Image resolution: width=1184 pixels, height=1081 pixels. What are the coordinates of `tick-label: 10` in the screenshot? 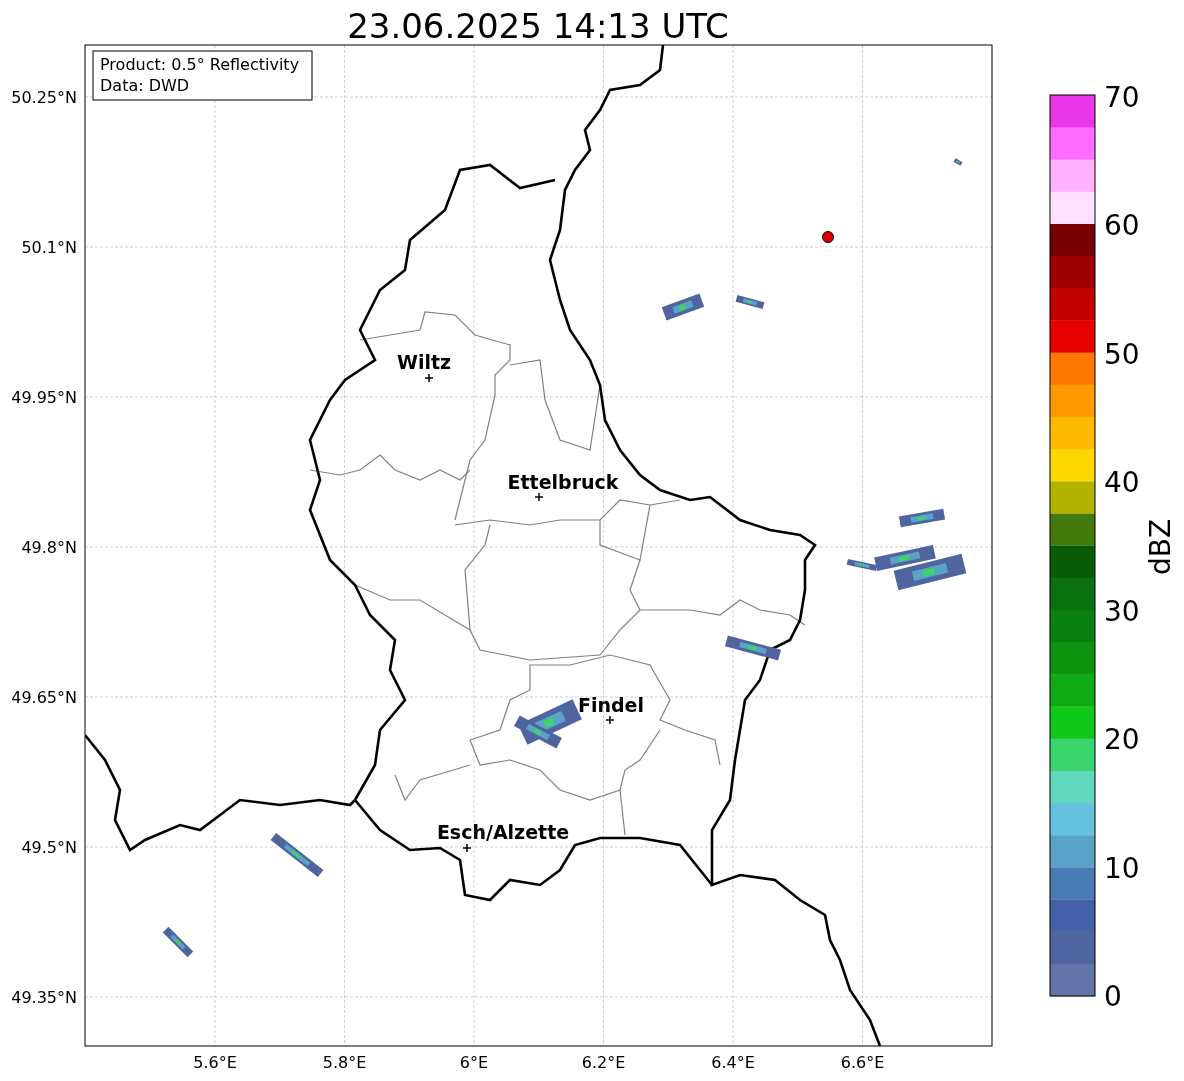 It's located at (1122, 868).